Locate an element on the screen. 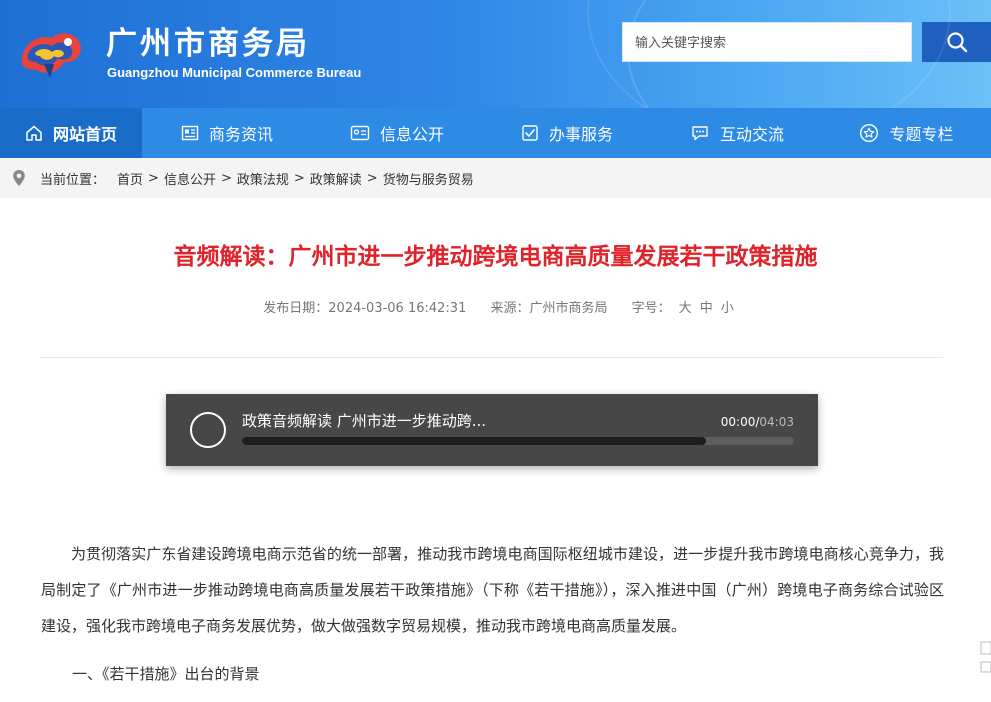 This screenshot has width=991, height=702. nav-item-label: 商务资讯 is located at coordinates (240, 134).